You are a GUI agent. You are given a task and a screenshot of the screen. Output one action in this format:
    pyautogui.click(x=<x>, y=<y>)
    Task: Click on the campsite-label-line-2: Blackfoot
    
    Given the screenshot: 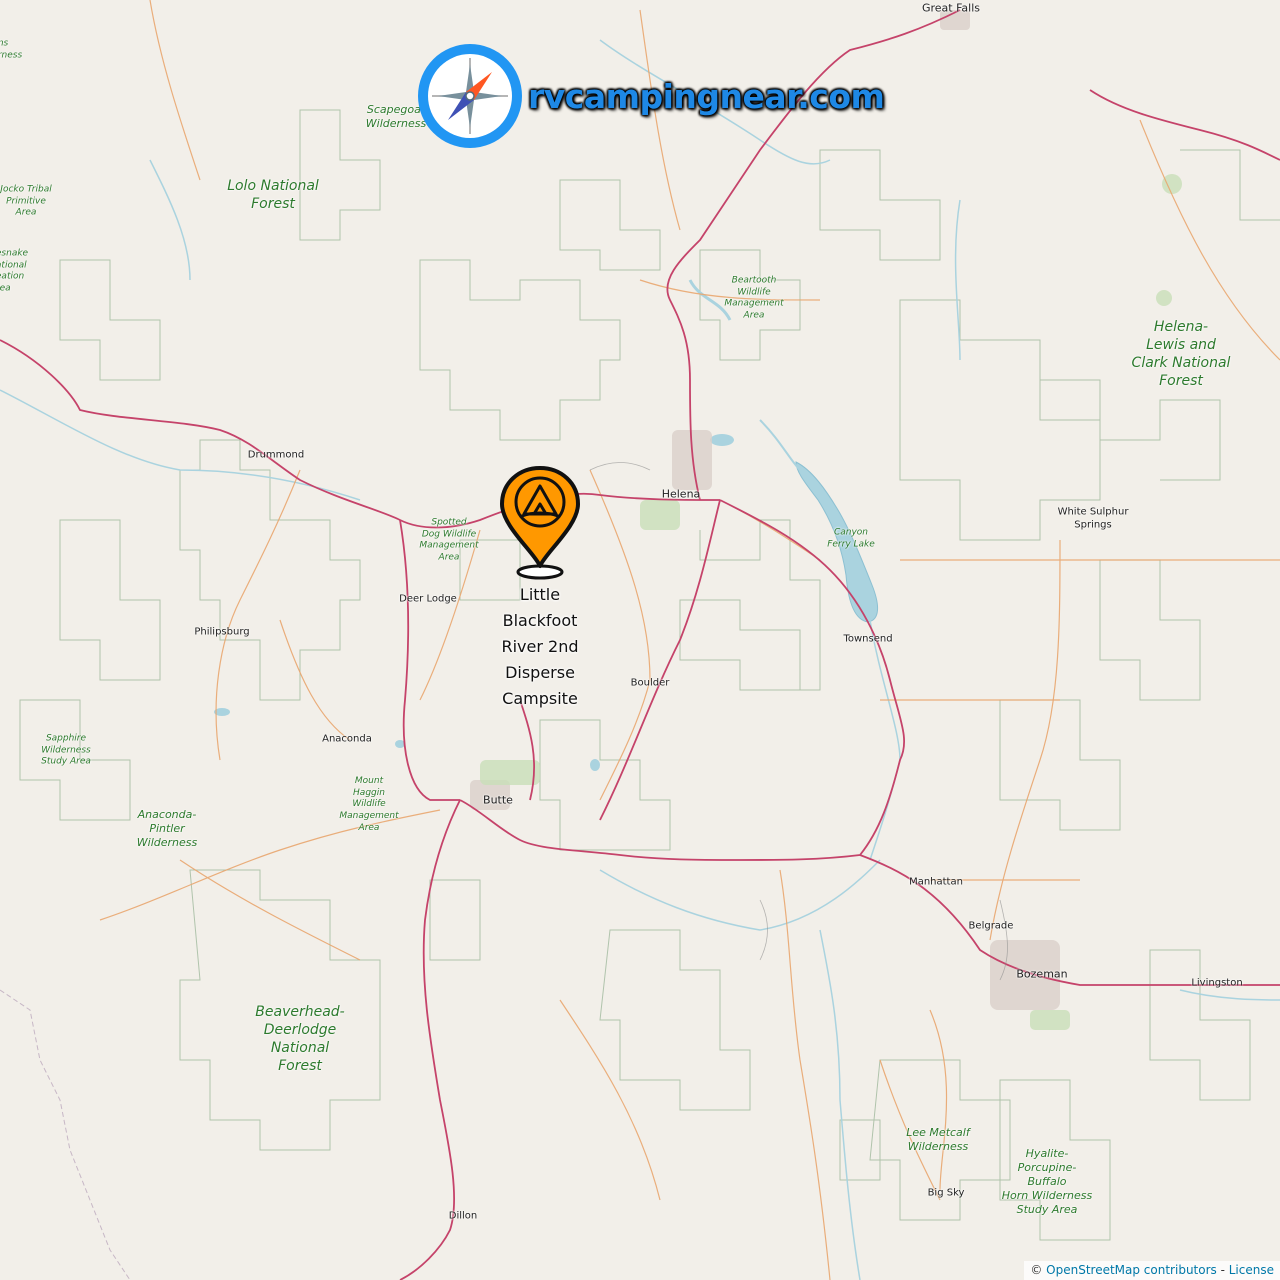 What is the action you would take?
    pyautogui.click(x=540, y=620)
    